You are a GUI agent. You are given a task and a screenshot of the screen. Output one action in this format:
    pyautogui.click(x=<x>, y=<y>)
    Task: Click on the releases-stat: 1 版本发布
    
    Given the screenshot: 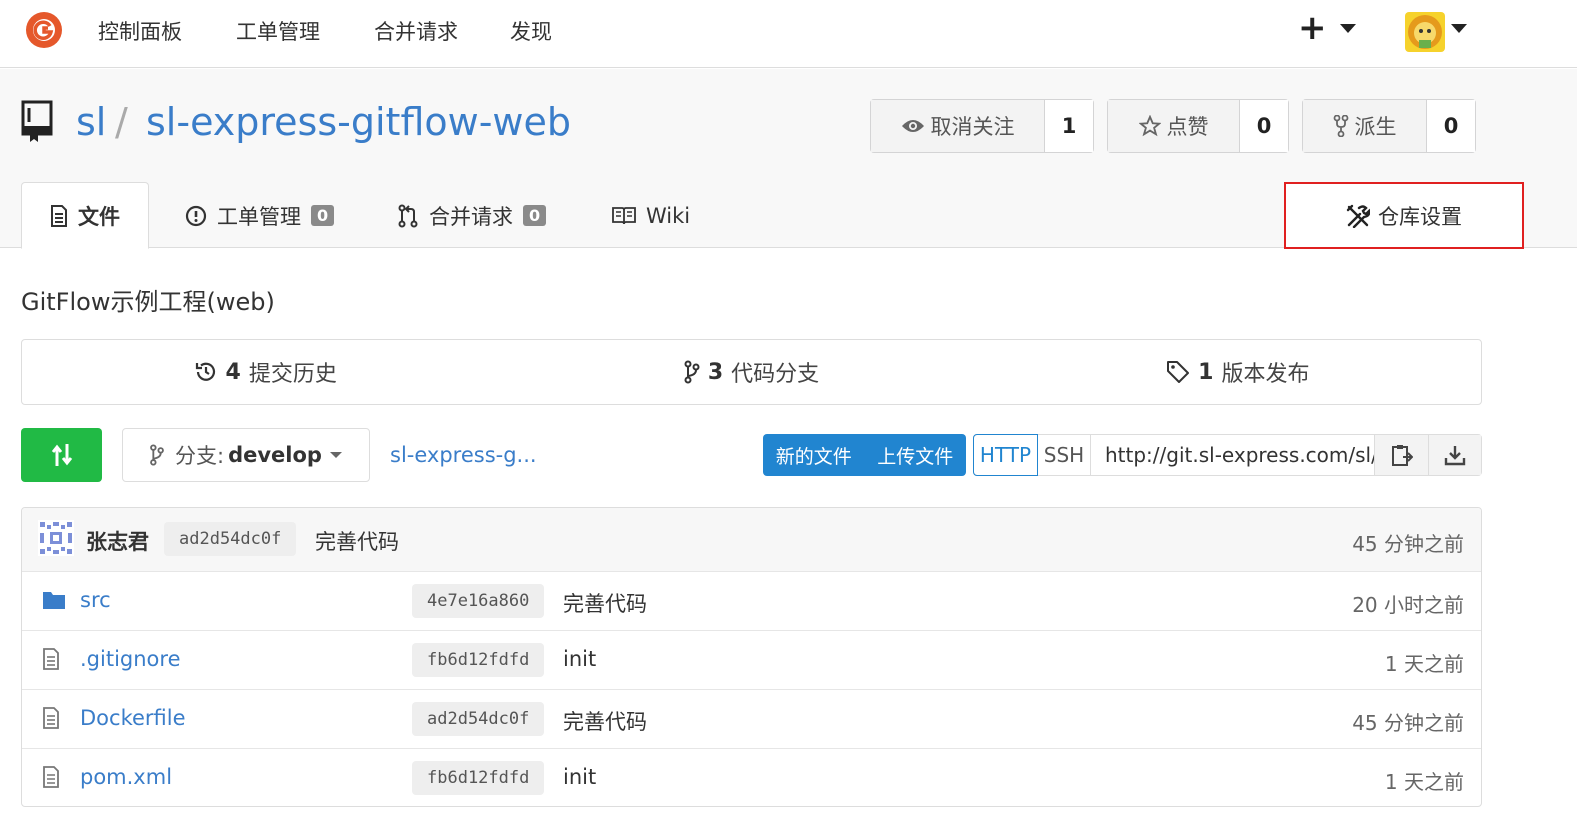 What is the action you would take?
    pyautogui.click(x=1238, y=372)
    